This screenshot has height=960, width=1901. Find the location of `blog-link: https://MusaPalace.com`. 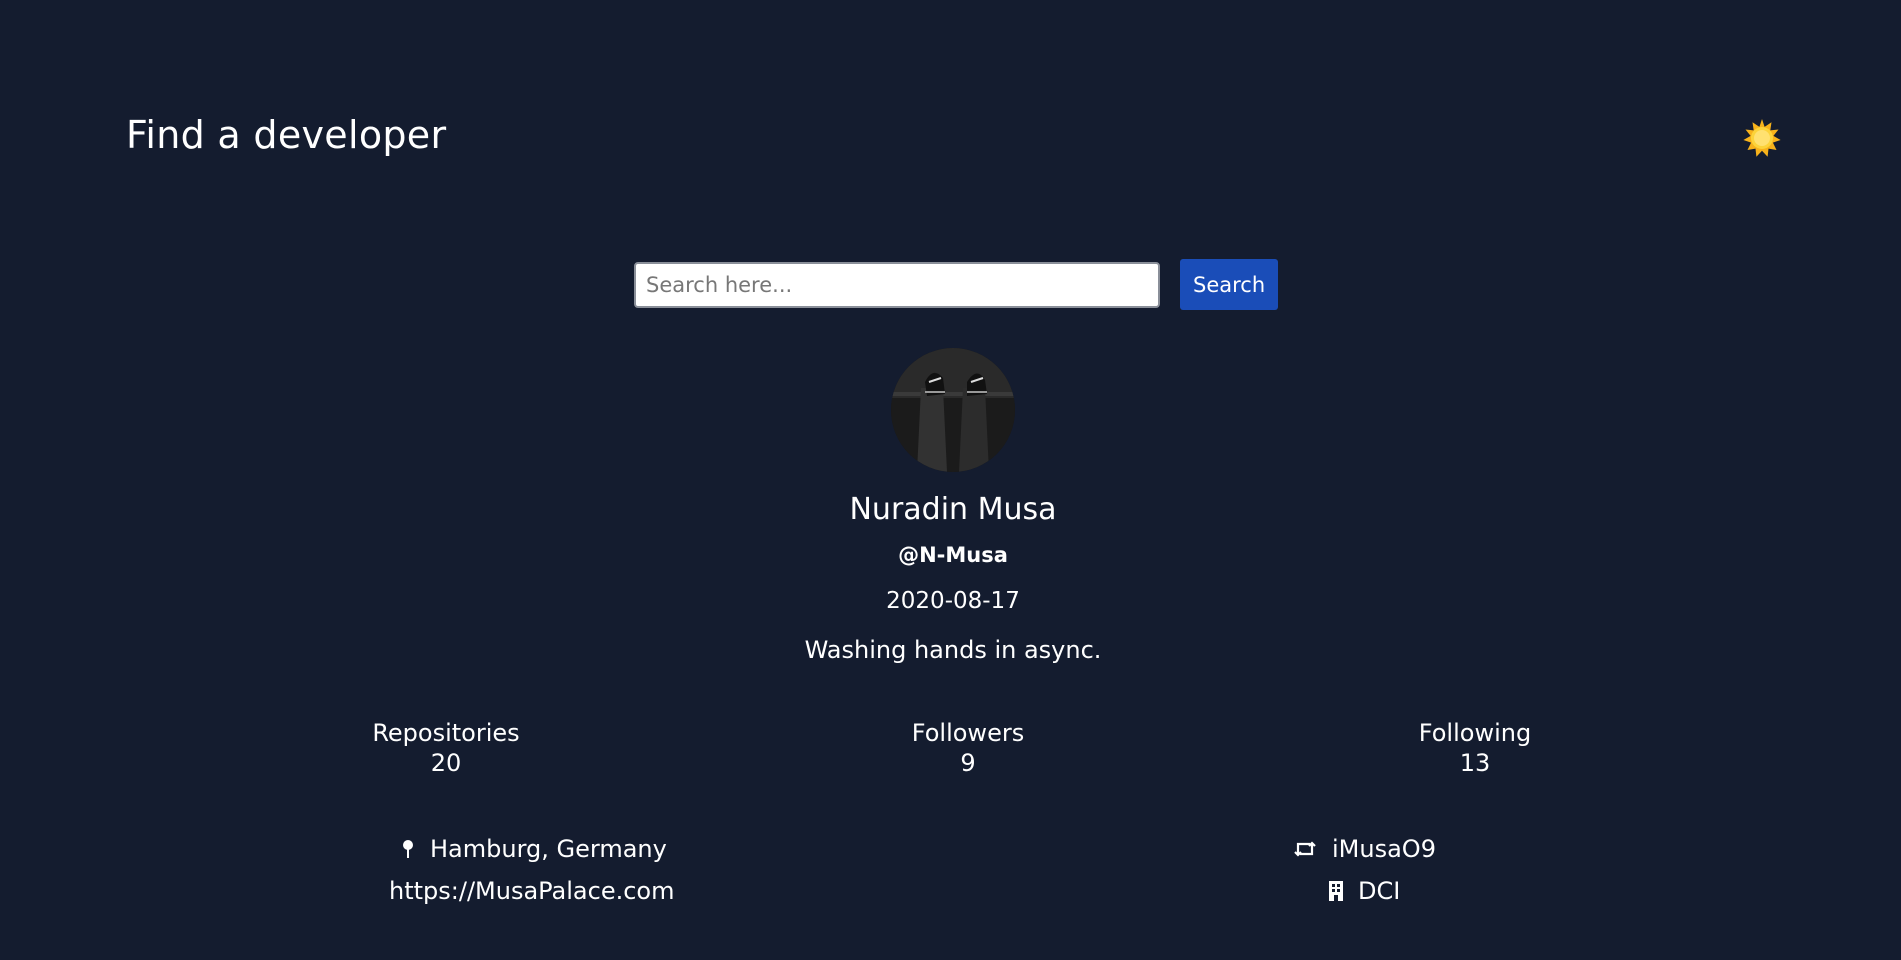

blog-link: https://MusaPalace.com is located at coordinates (531, 891).